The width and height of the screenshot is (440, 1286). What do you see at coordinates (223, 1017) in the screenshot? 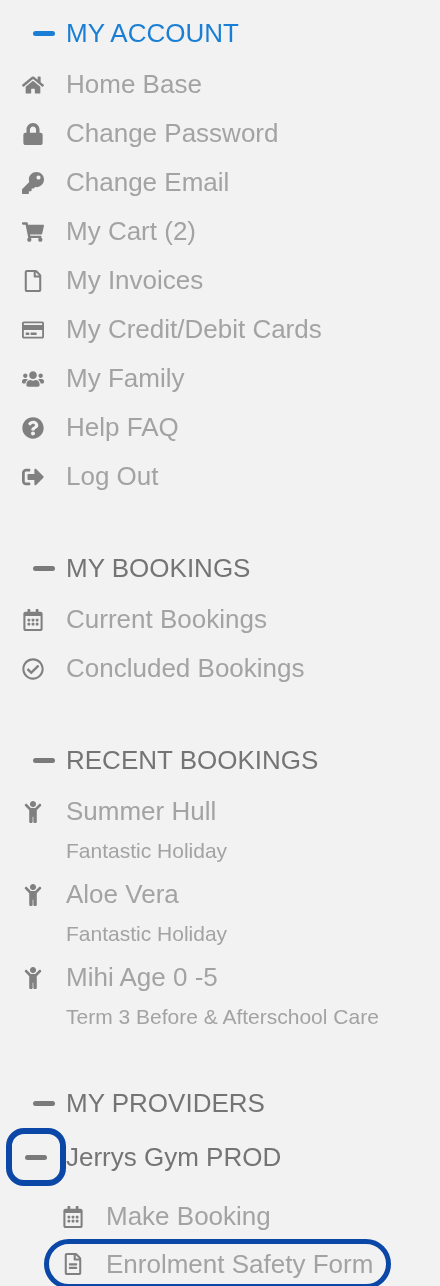
I see `booking-detail: Term 3 Before & Afterschool Care` at bounding box center [223, 1017].